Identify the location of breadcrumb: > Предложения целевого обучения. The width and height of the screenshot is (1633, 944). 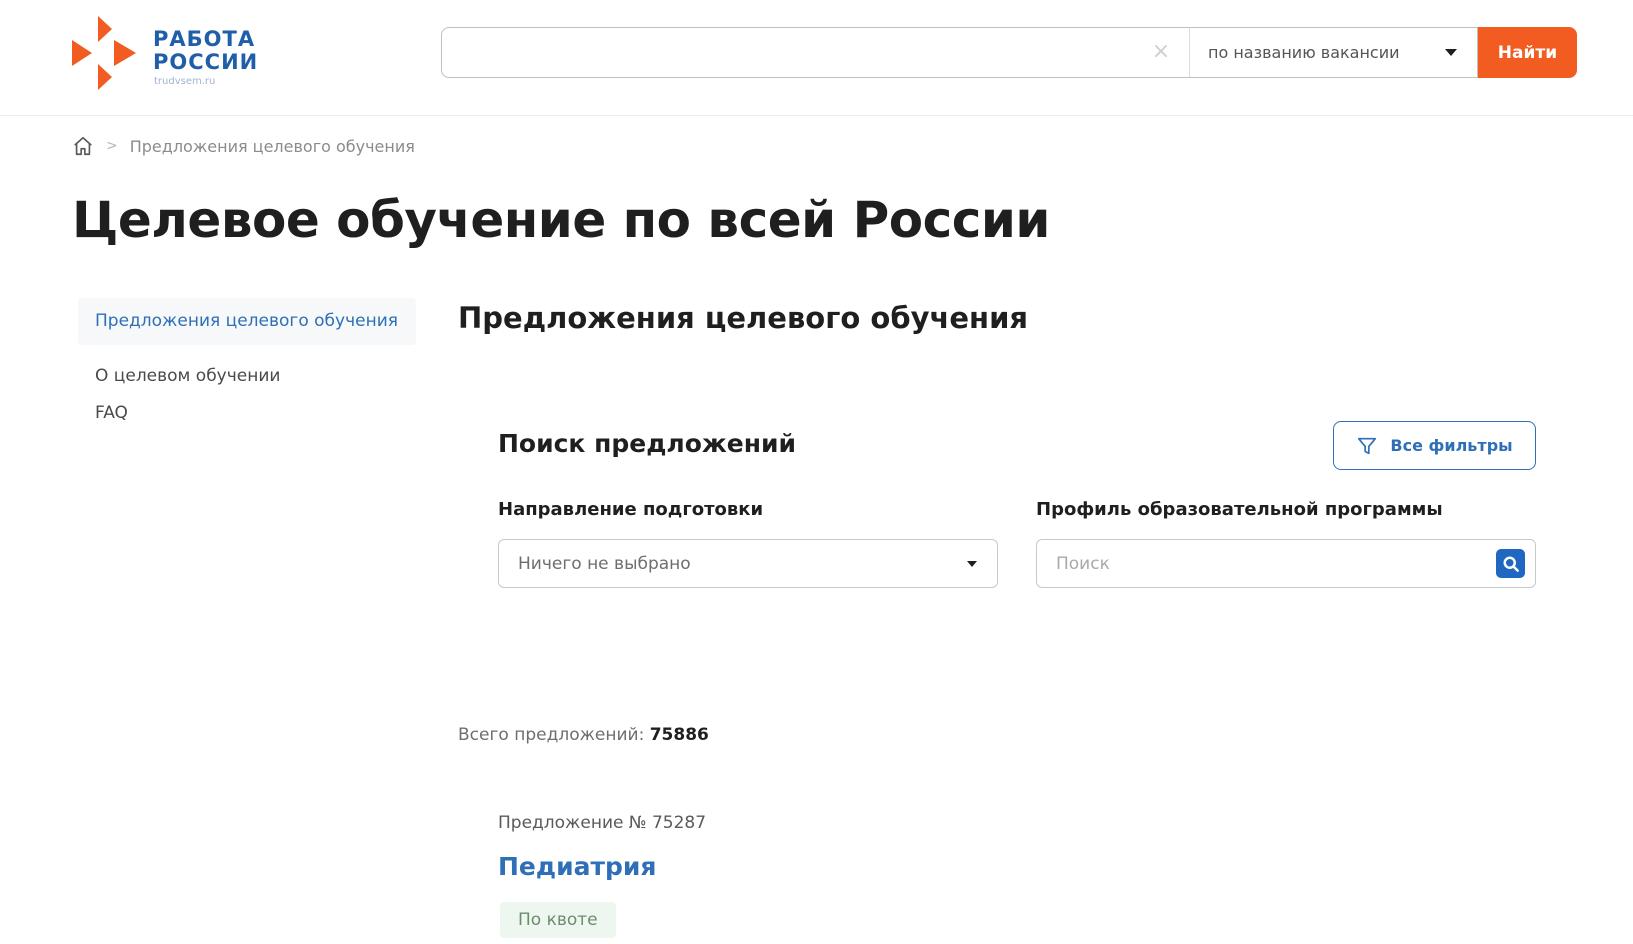
(243, 146).